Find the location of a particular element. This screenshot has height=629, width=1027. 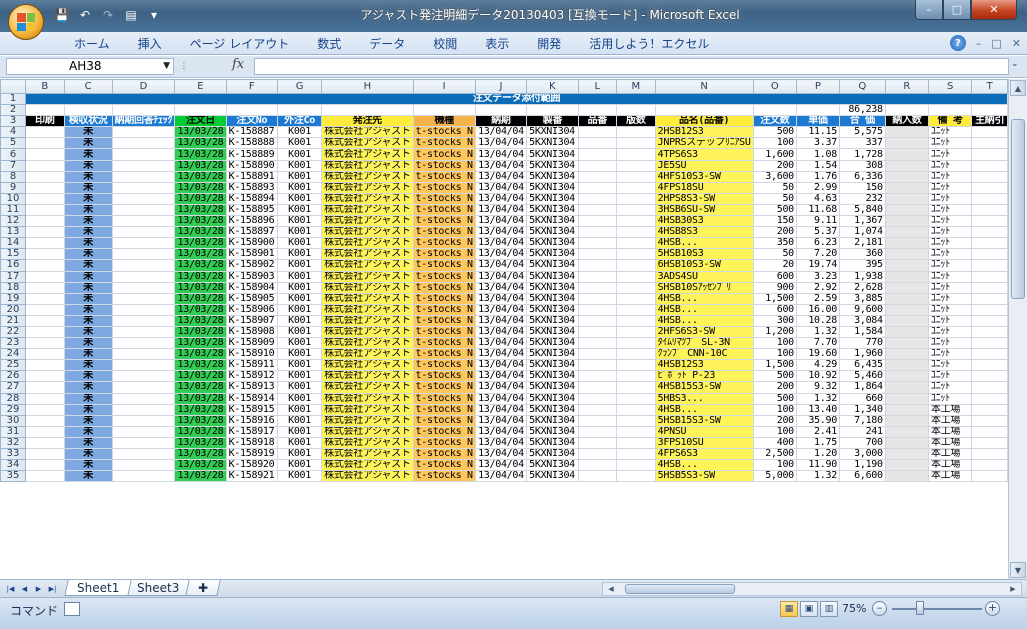

row-header: 15 is located at coordinates (13, 254).